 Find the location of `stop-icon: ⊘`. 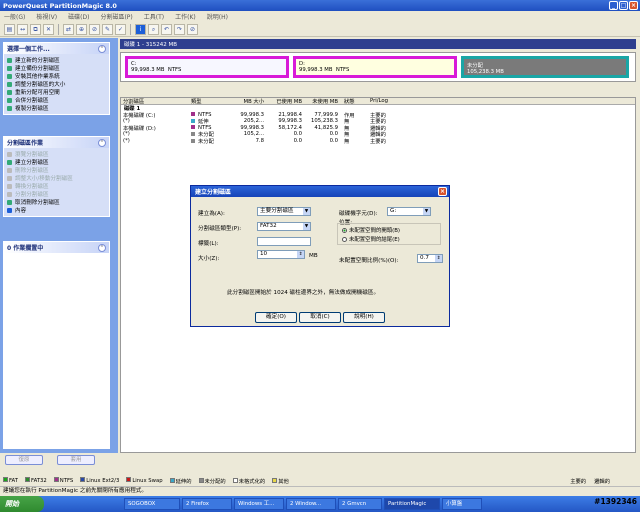

stop-icon: ⊘ is located at coordinates (192, 29).